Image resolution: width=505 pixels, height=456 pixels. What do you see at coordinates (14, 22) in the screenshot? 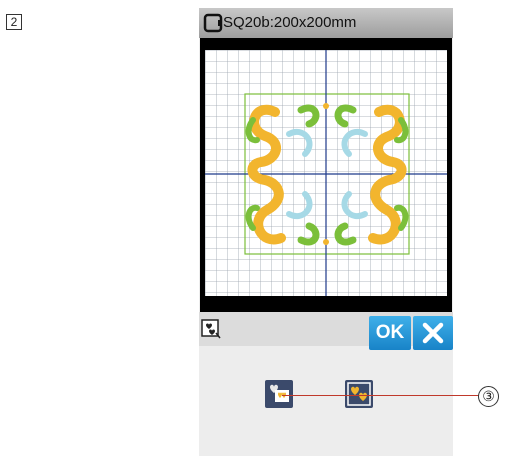
I see `step-number: 2` at bounding box center [14, 22].